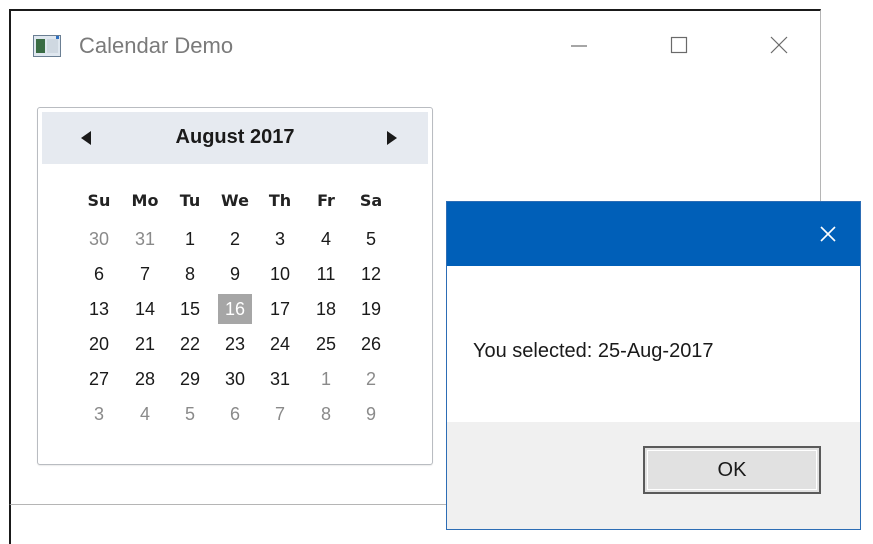  I want to click on minimize-icon, so click(579, 46).